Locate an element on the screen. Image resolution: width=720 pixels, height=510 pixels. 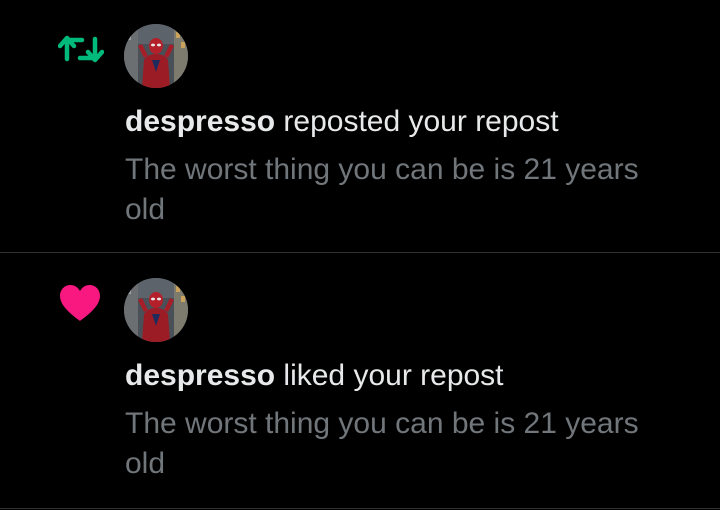
action-text: liked your repost is located at coordinates (389, 375).